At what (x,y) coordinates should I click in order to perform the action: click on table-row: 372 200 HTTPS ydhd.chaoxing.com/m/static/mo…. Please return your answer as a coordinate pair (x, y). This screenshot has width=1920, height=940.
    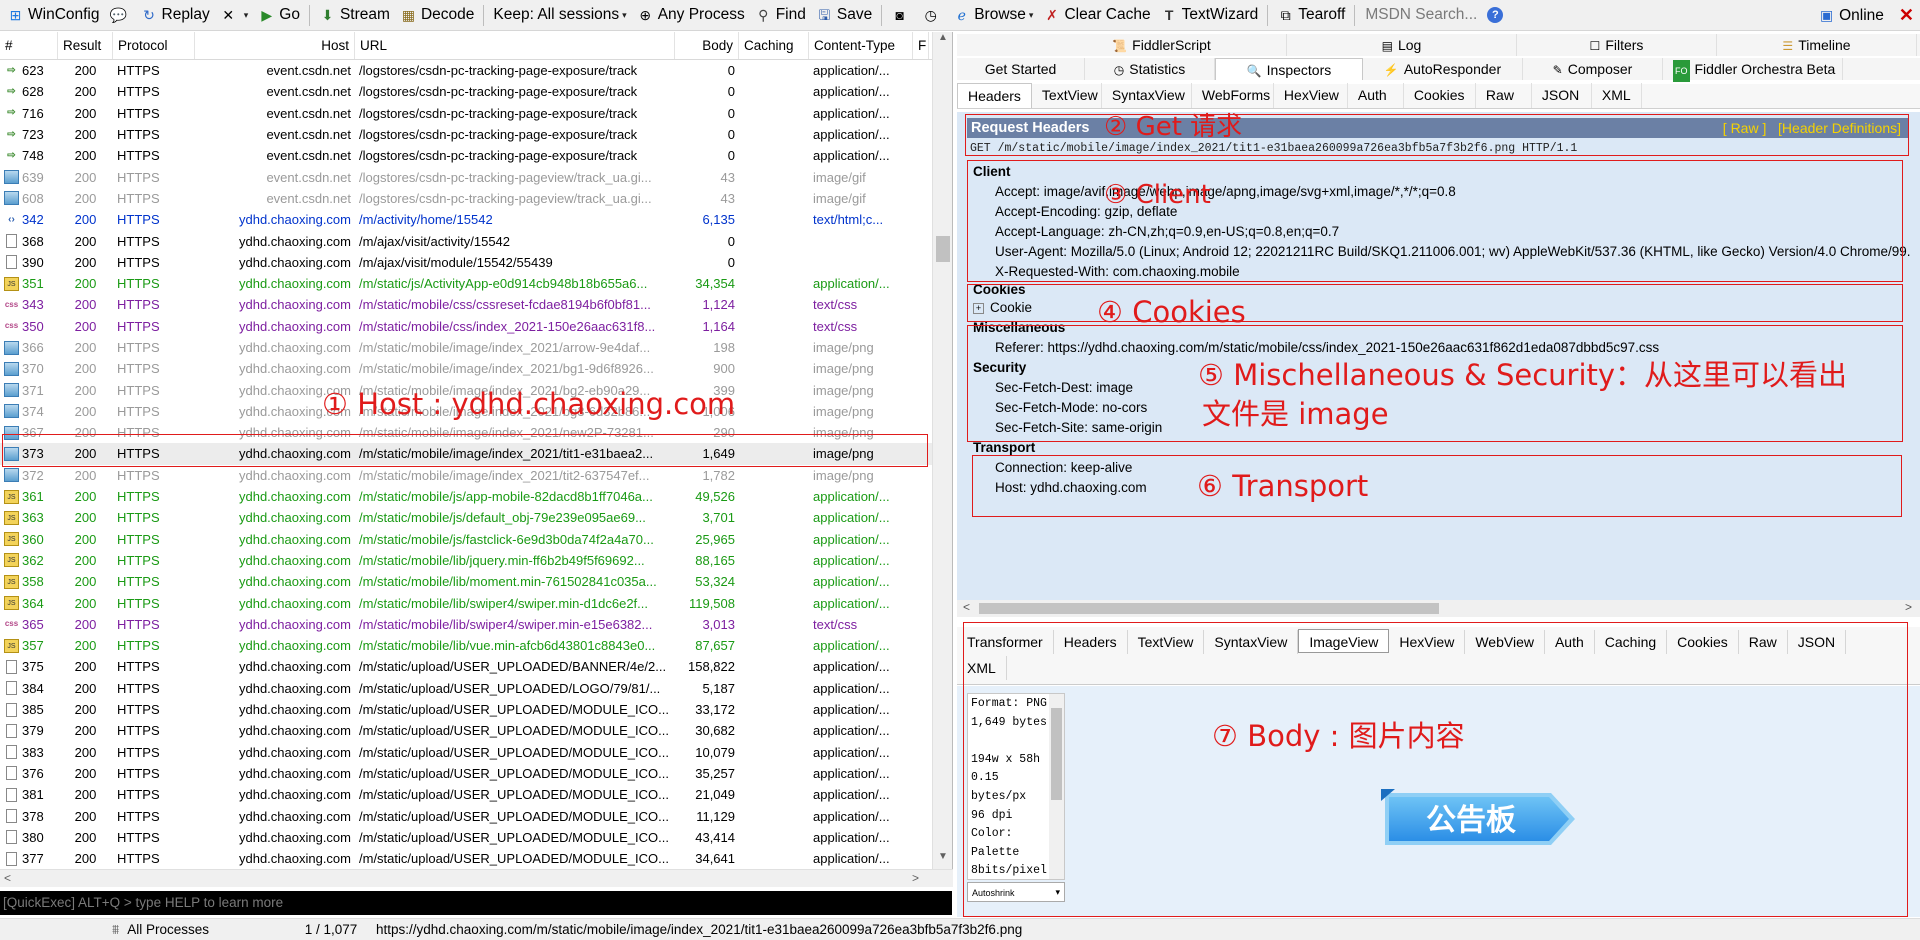
    Looking at the image, I should click on (466, 475).